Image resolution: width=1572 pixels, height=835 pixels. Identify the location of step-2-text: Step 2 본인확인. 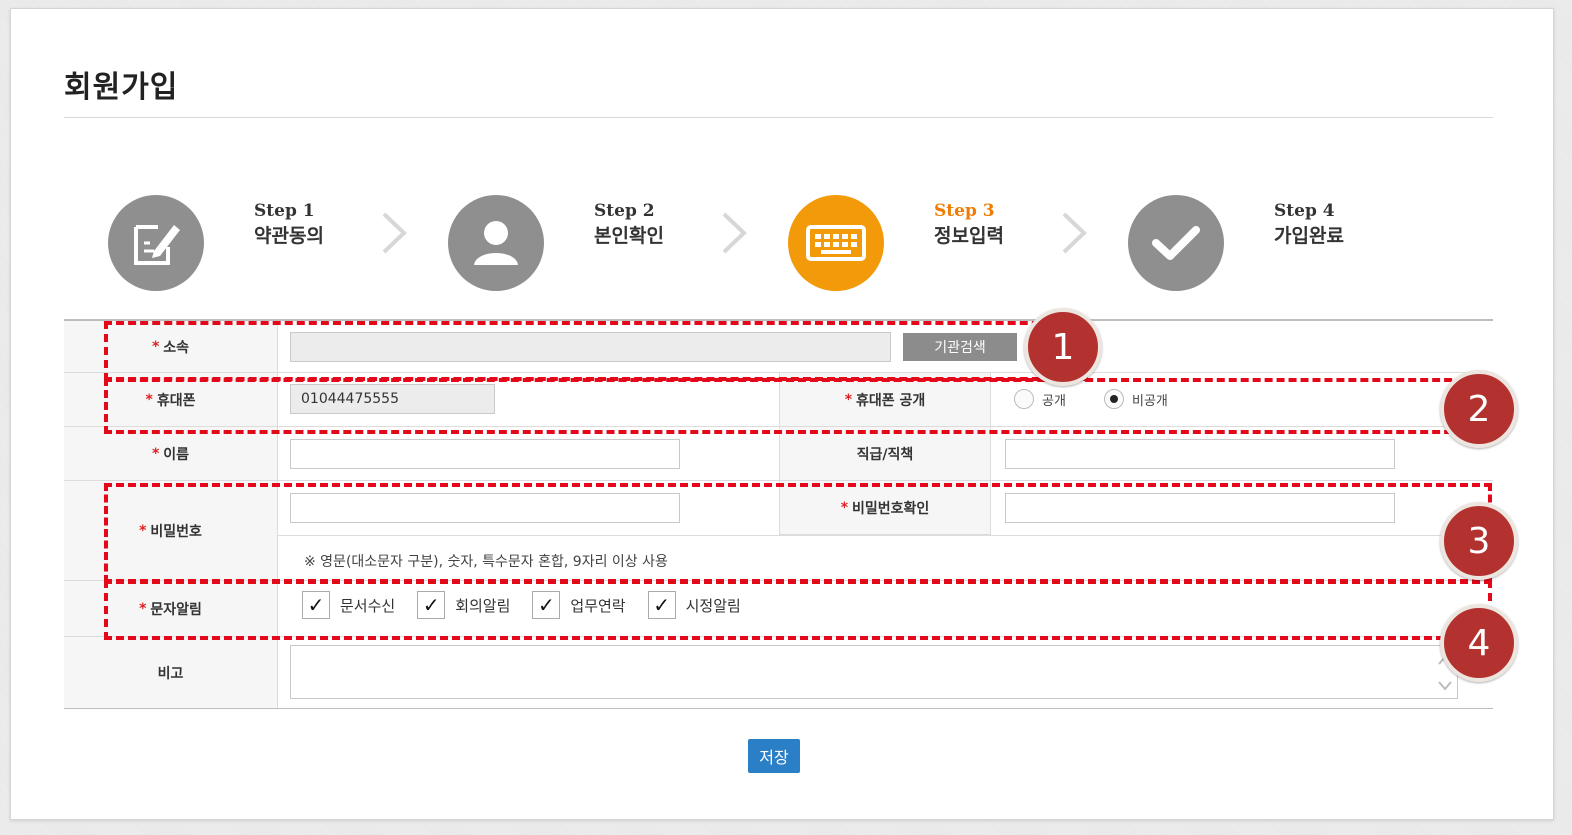
(629, 225).